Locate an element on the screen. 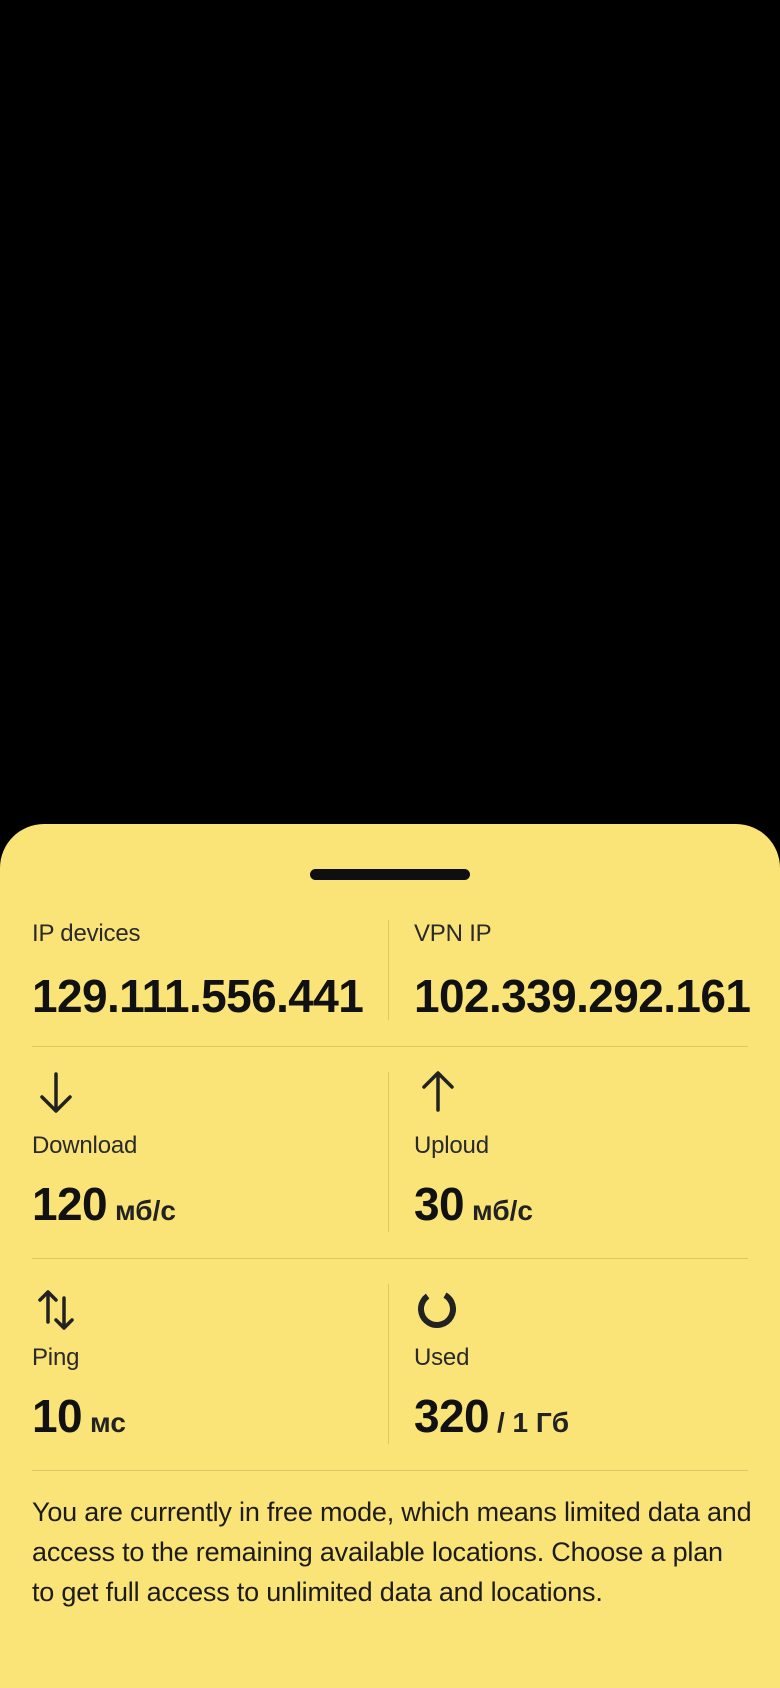 Image resolution: width=780 pixels, height=1688 pixels. download-block: Download 120 мб/с is located at coordinates (202, 1187).